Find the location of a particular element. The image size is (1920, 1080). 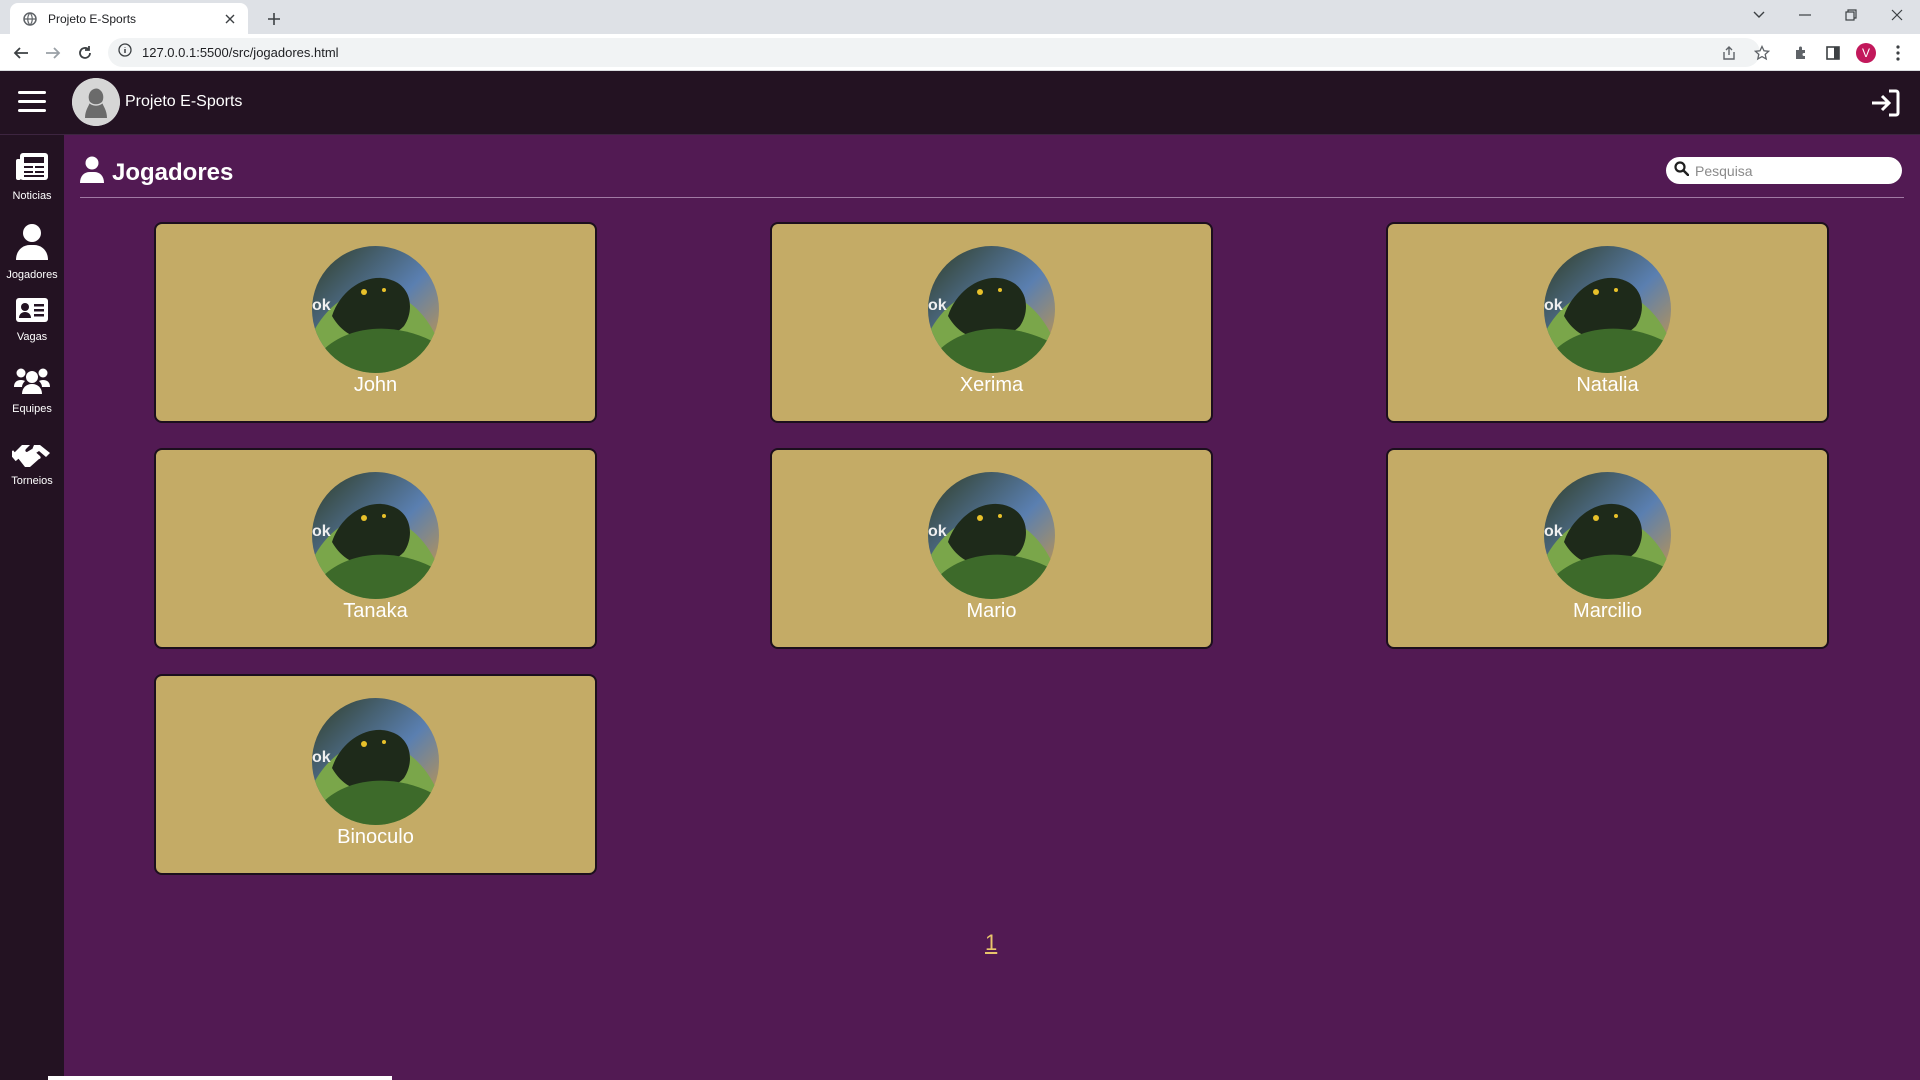

address-bar: 127.0.0.1:5500/src/jogadores.html is located at coordinates (934, 52).